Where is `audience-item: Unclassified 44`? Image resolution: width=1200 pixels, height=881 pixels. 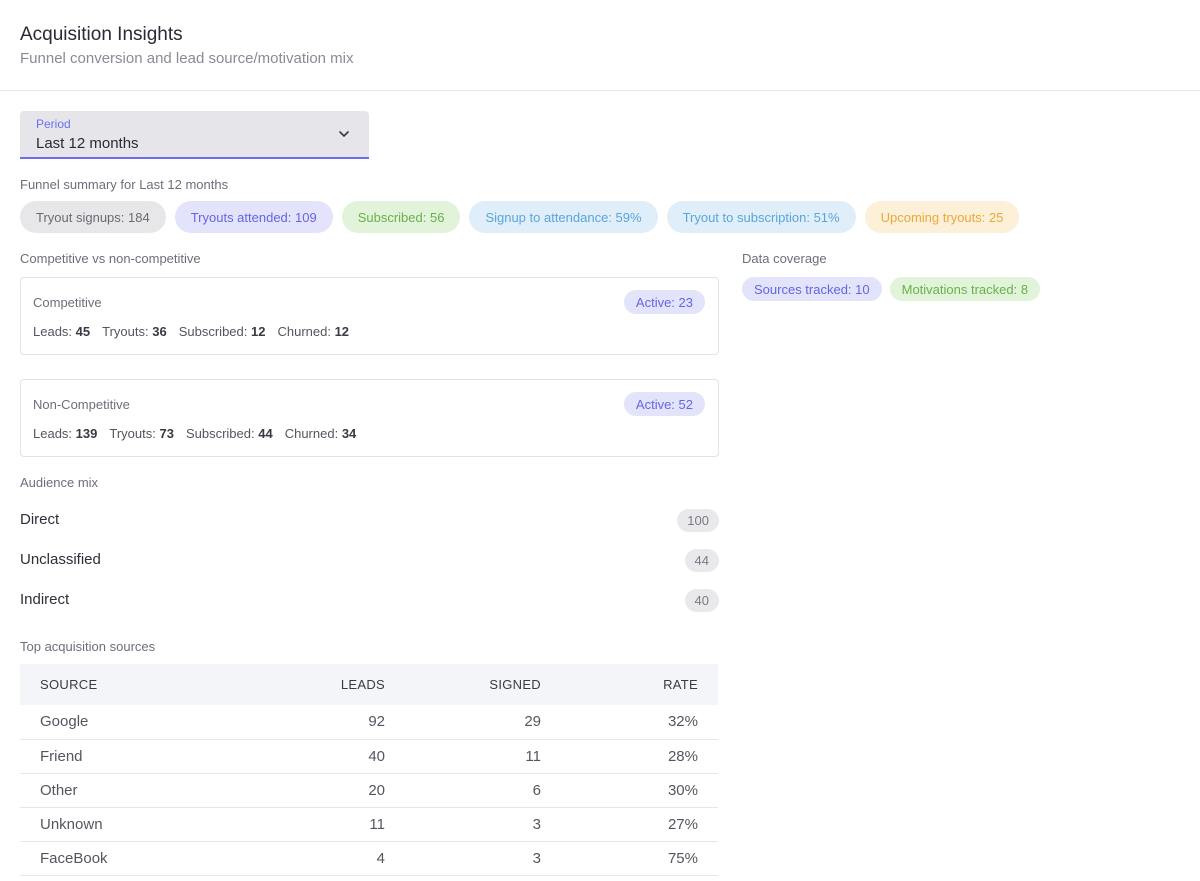 audience-item: Unclassified 44 is located at coordinates (369, 561).